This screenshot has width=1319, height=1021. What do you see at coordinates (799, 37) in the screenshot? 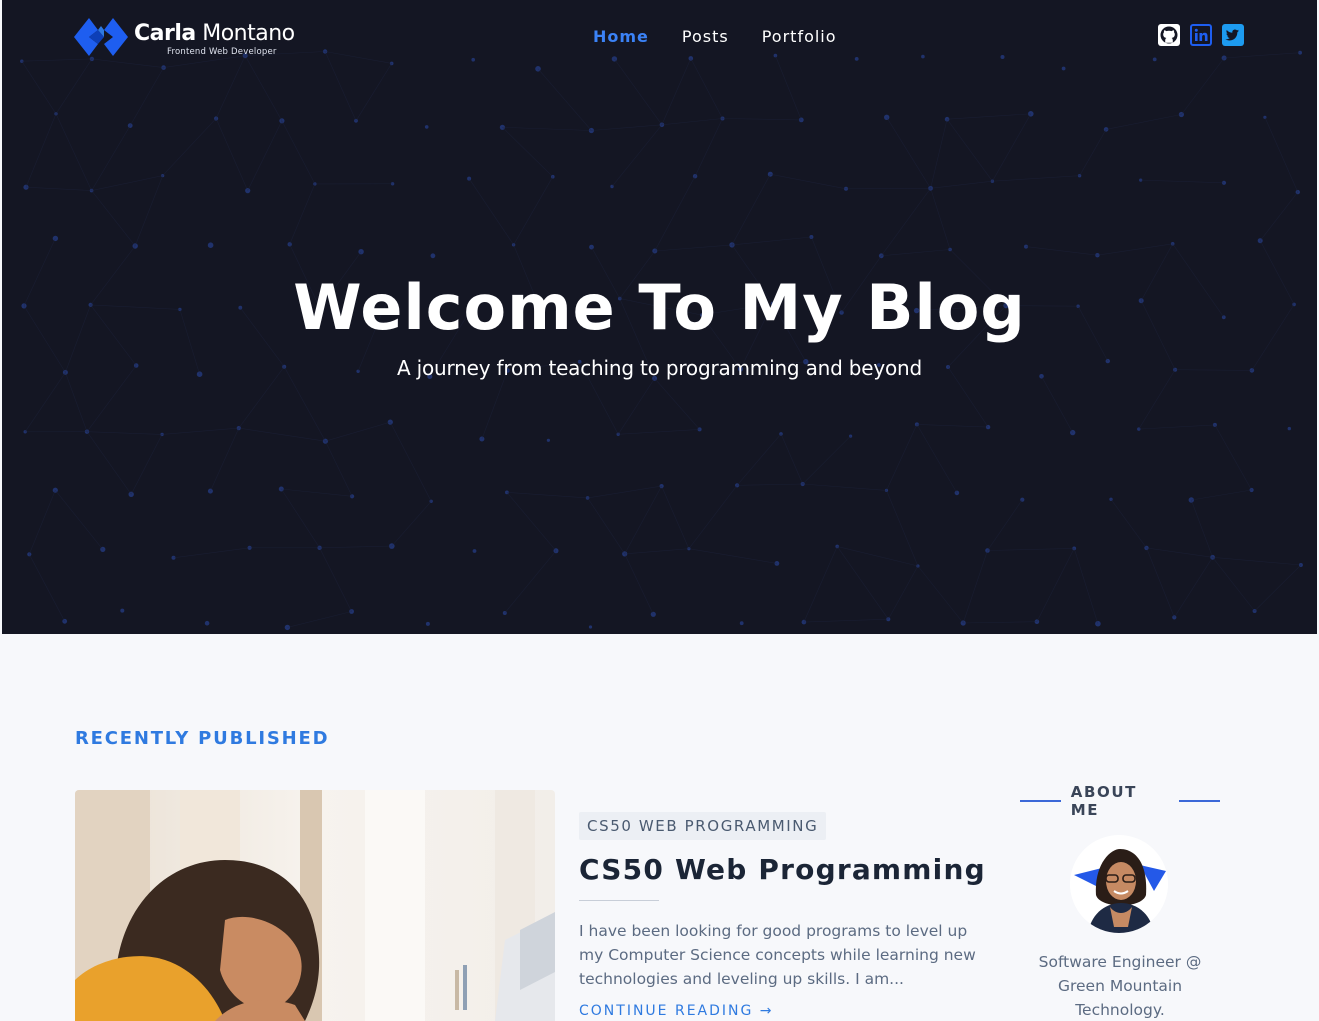
I see `nav-portfolio: Portfolio` at bounding box center [799, 37].